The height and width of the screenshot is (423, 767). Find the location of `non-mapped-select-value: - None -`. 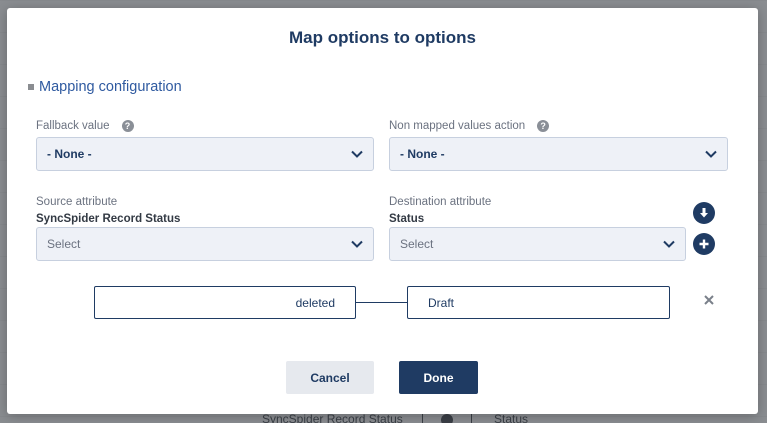

non-mapped-select-value: - None - is located at coordinates (422, 154).